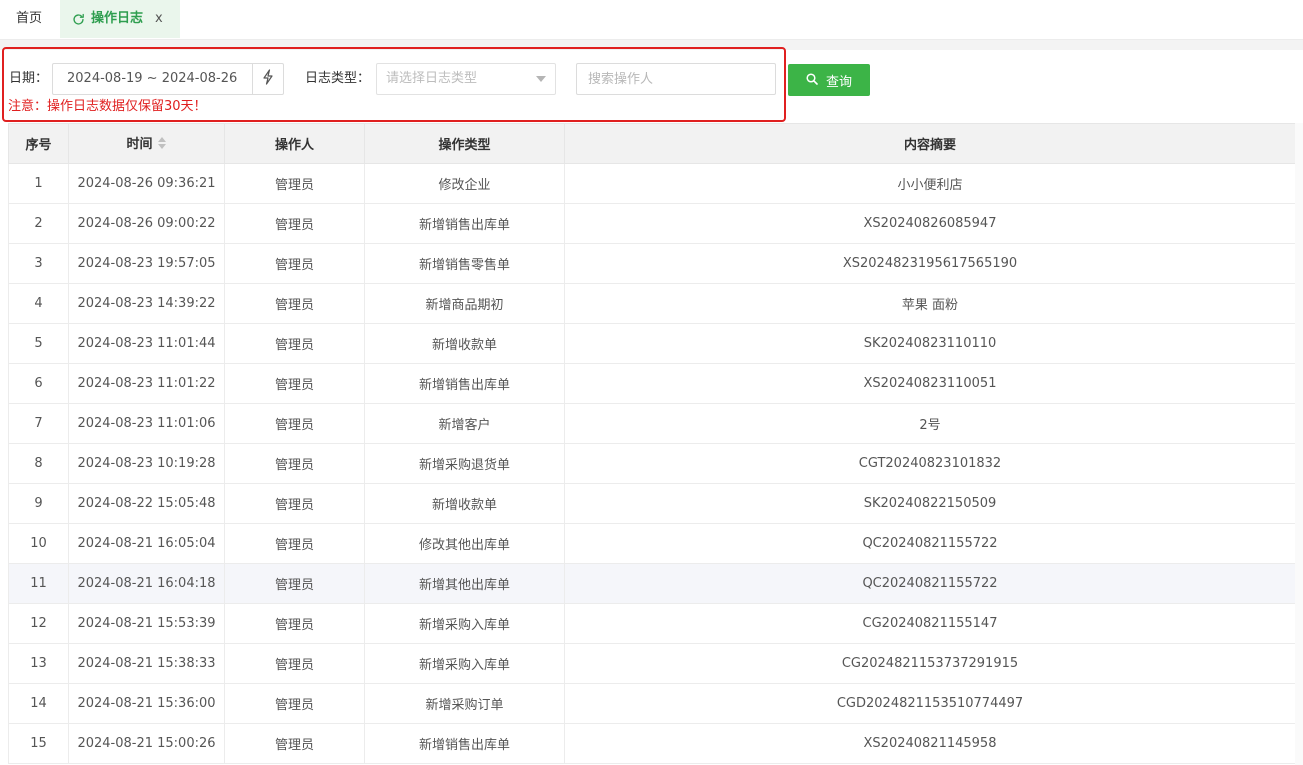  What do you see at coordinates (29, 19) in the screenshot?
I see `tab-home: 首页` at bounding box center [29, 19].